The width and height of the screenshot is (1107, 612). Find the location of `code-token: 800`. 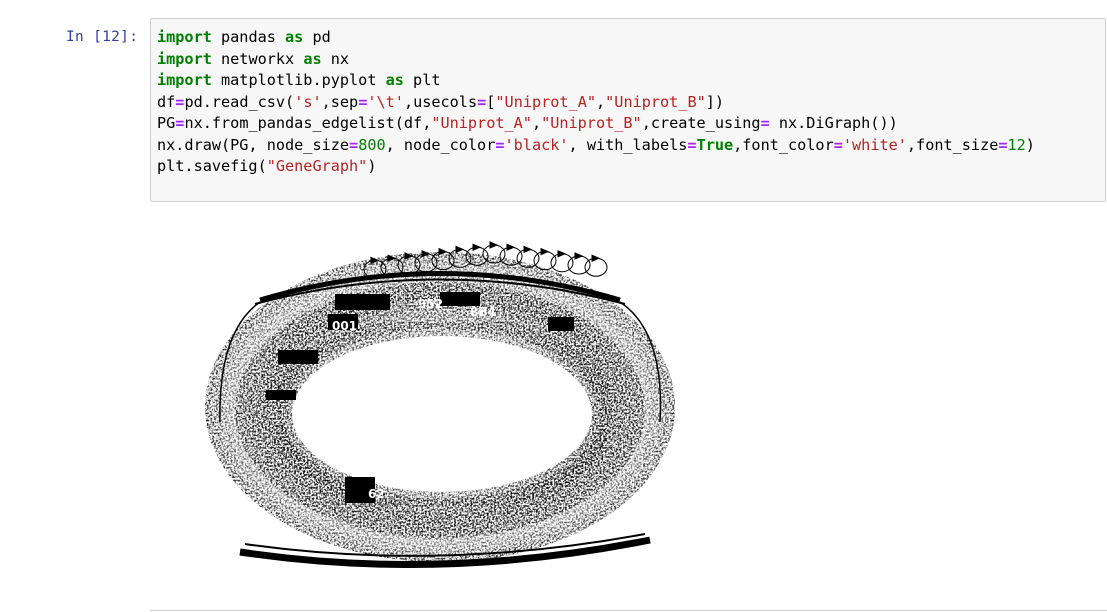

code-token: 800 is located at coordinates (372, 144).